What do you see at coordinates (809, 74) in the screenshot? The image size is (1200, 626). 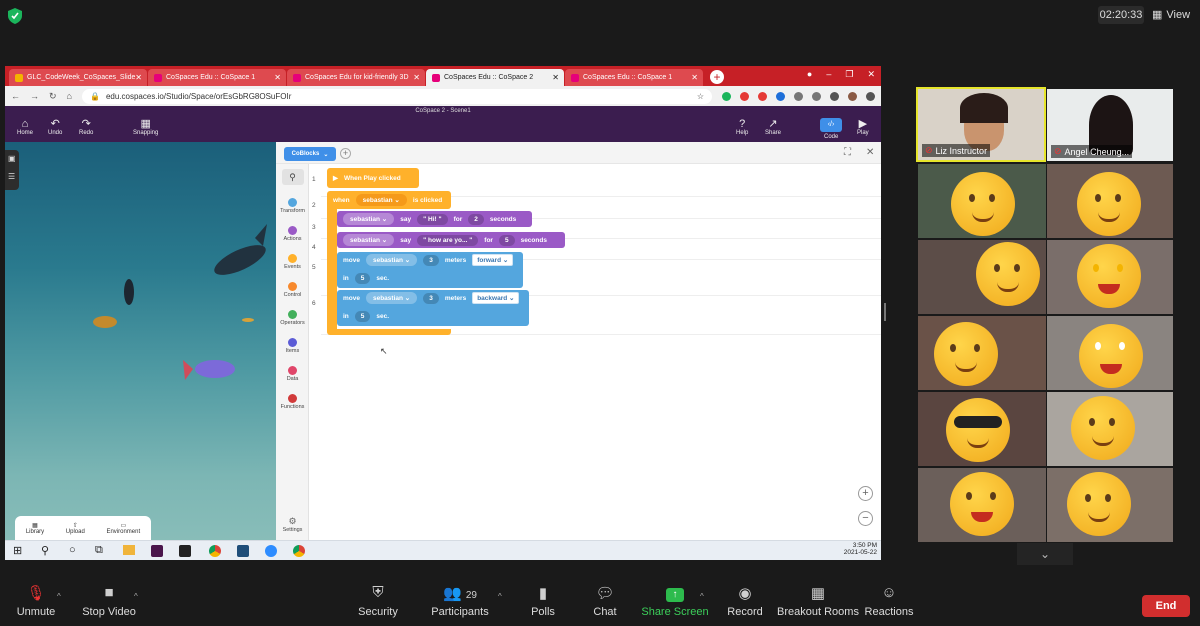 I see `profile-icon: ●` at bounding box center [809, 74].